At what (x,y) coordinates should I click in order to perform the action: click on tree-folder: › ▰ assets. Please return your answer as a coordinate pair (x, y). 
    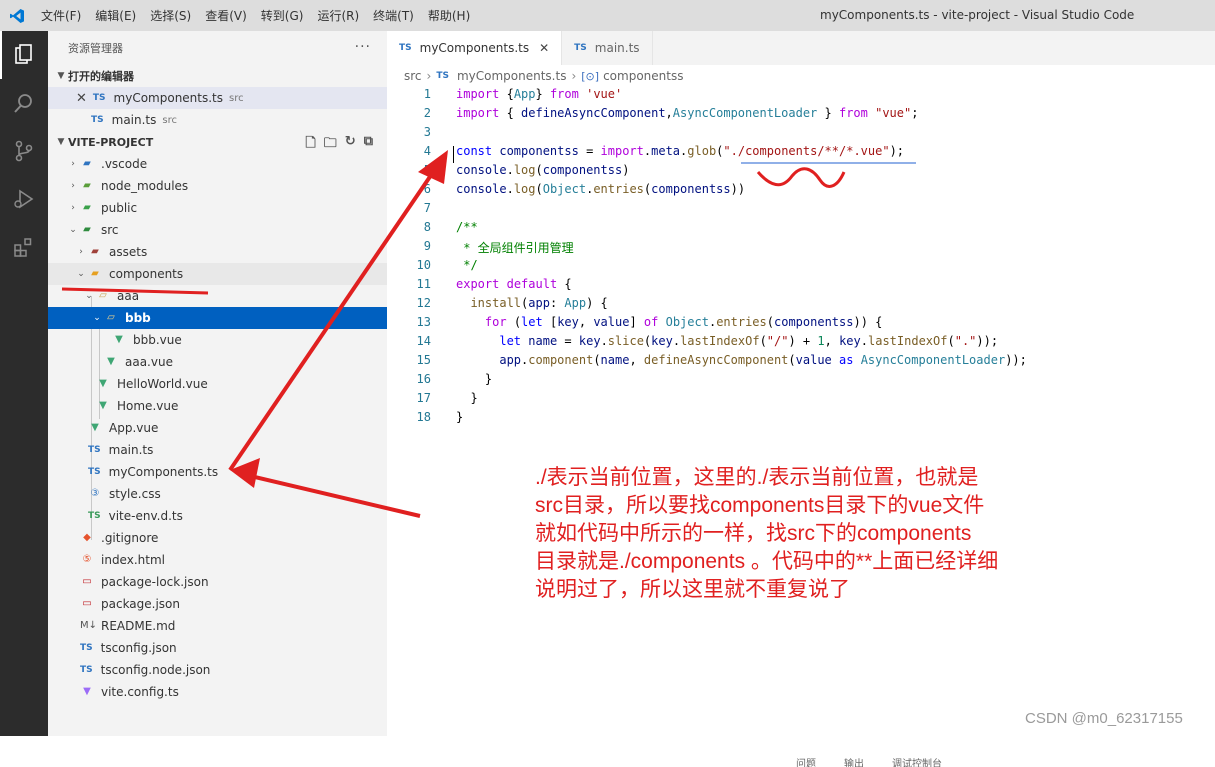
    Looking at the image, I should click on (217, 252).